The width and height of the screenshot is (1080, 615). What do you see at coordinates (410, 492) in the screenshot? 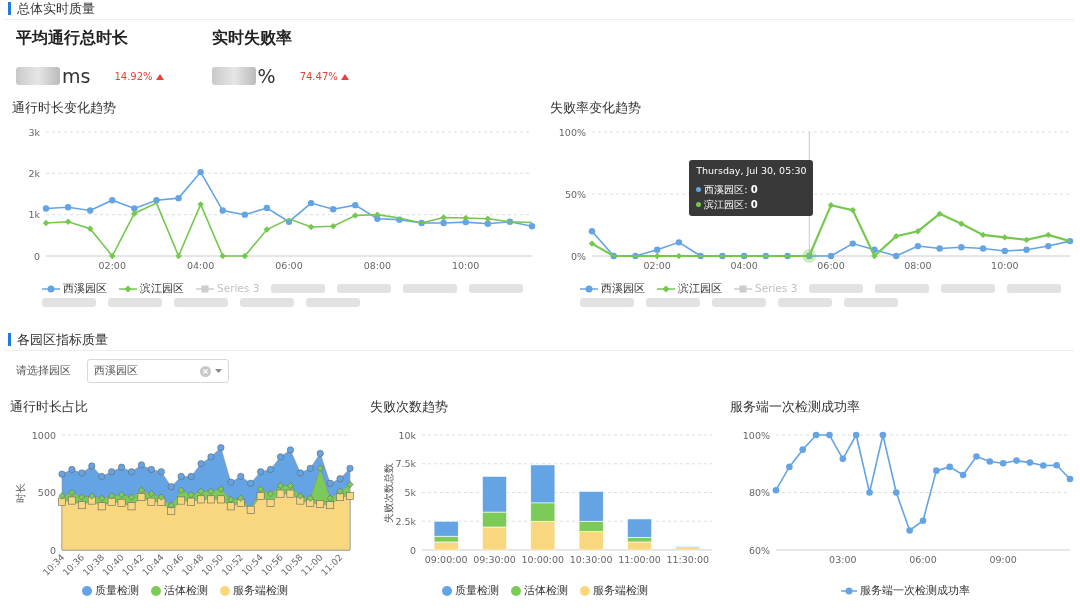
I see `axis-label: 5k` at bounding box center [410, 492].